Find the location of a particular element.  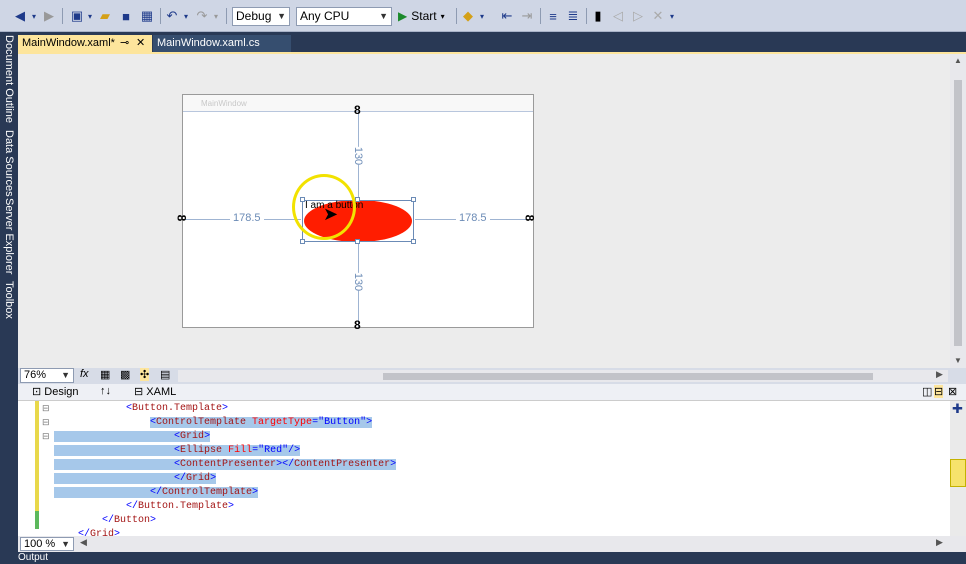

clear-bookmarks-icon: ✕ is located at coordinates (658, 16).